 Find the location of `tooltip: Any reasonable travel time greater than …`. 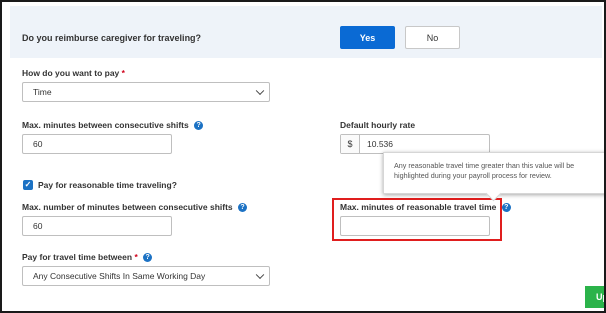

tooltip: Any reasonable travel time greater than … is located at coordinates (493, 177).